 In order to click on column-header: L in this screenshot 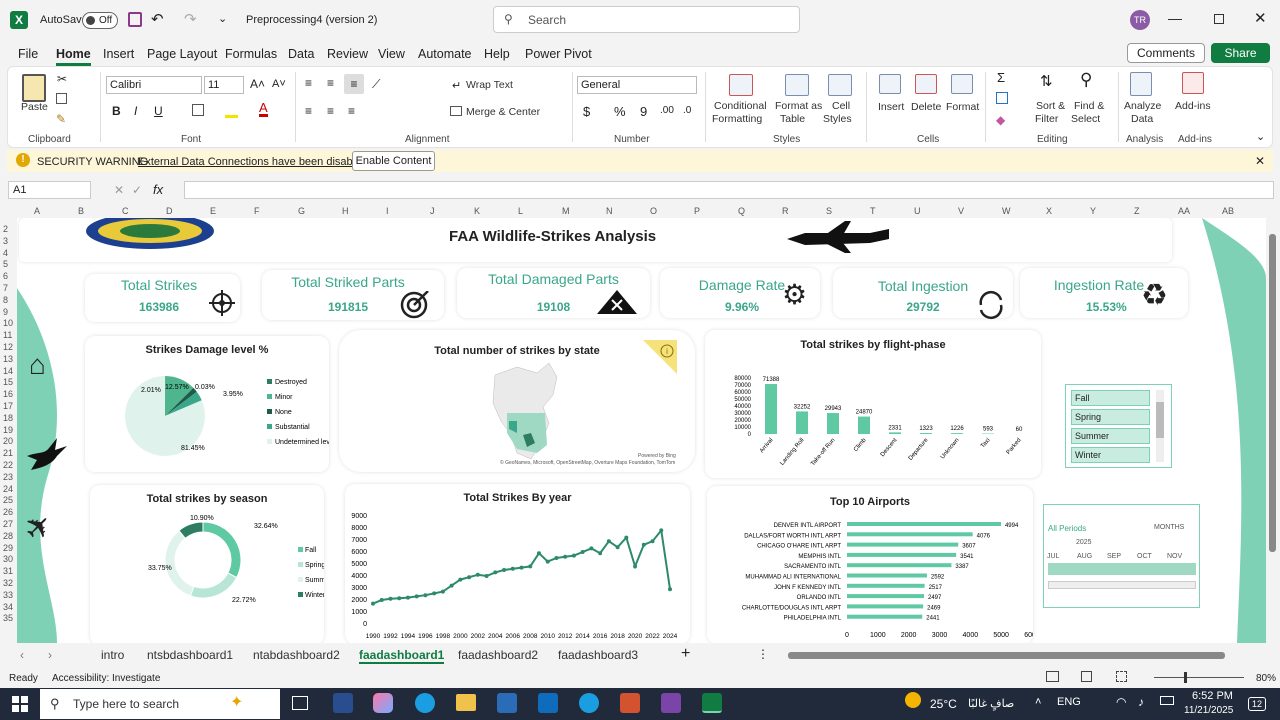, I will do `click(520, 211)`.